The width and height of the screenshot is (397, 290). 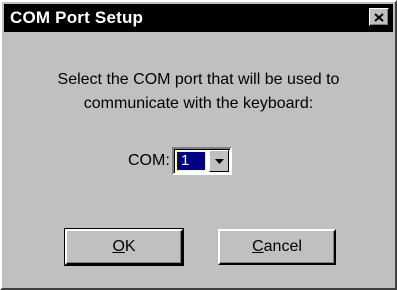 What do you see at coordinates (118, 246) in the screenshot?
I see `ok-mnemonic: O` at bounding box center [118, 246].